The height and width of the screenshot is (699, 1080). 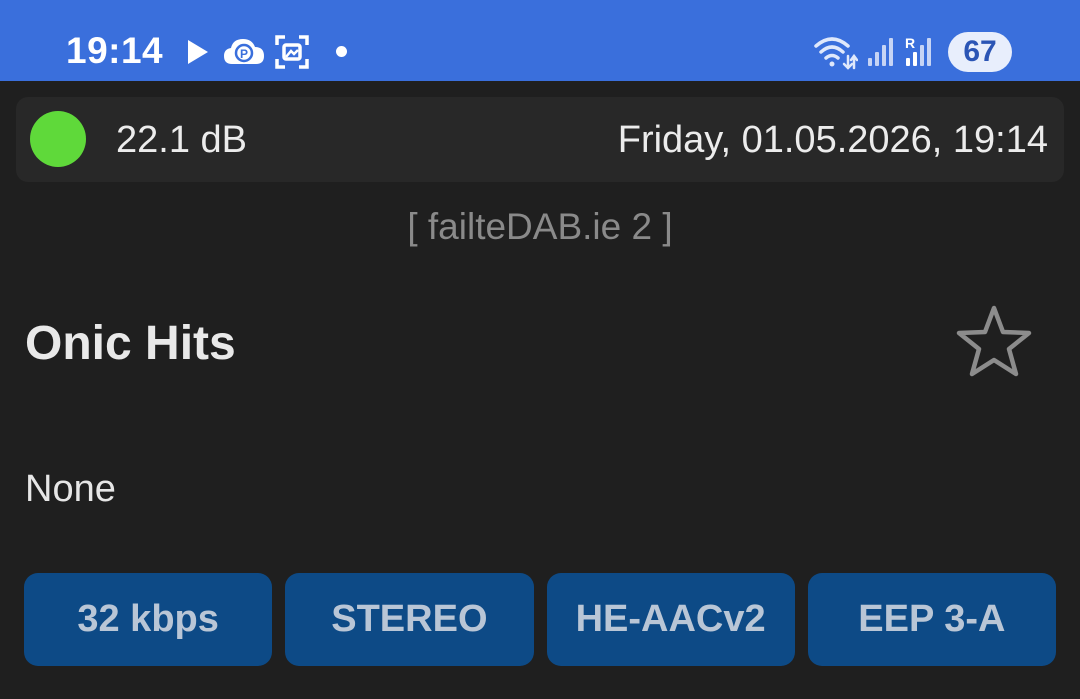 I want to click on wifi-icon, so click(x=835, y=54).